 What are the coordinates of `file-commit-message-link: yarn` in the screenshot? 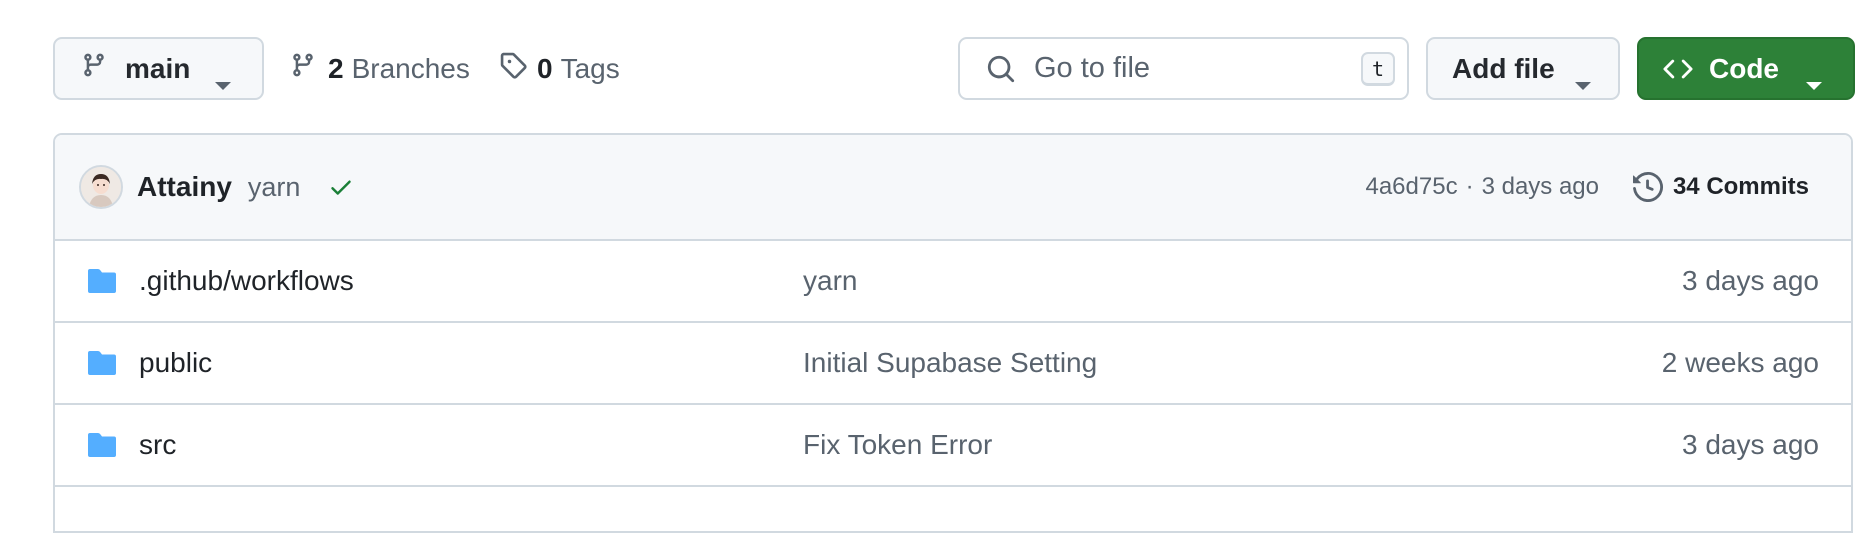 It's located at (830, 281).